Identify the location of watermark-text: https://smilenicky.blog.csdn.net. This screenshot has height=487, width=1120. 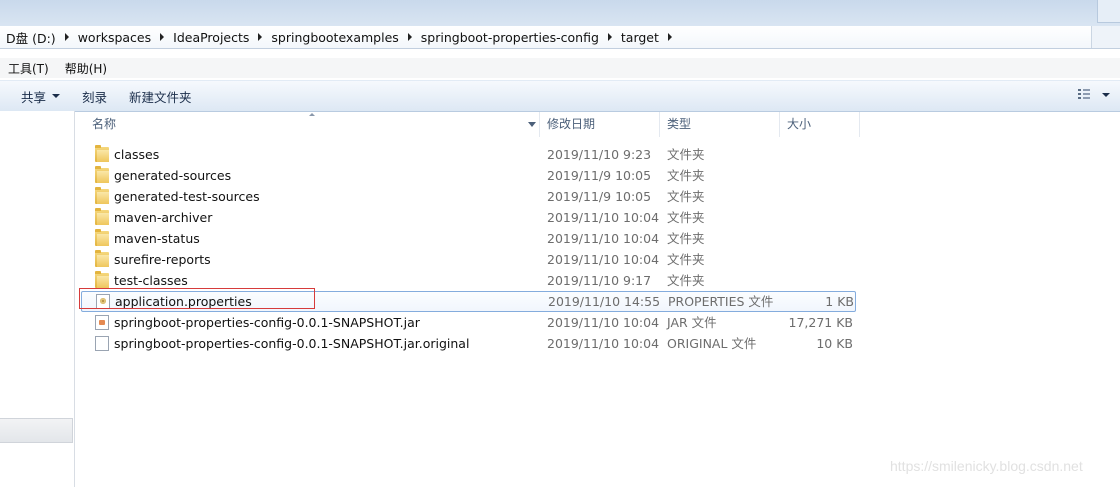
(986, 466).